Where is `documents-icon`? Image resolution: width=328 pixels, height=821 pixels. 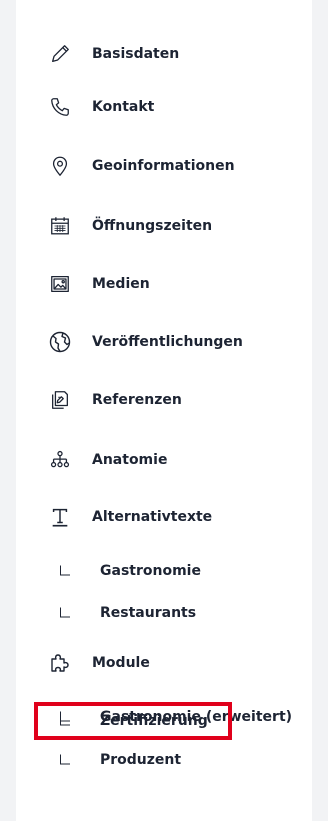
documents-icon is located at coordinates (60, 400).